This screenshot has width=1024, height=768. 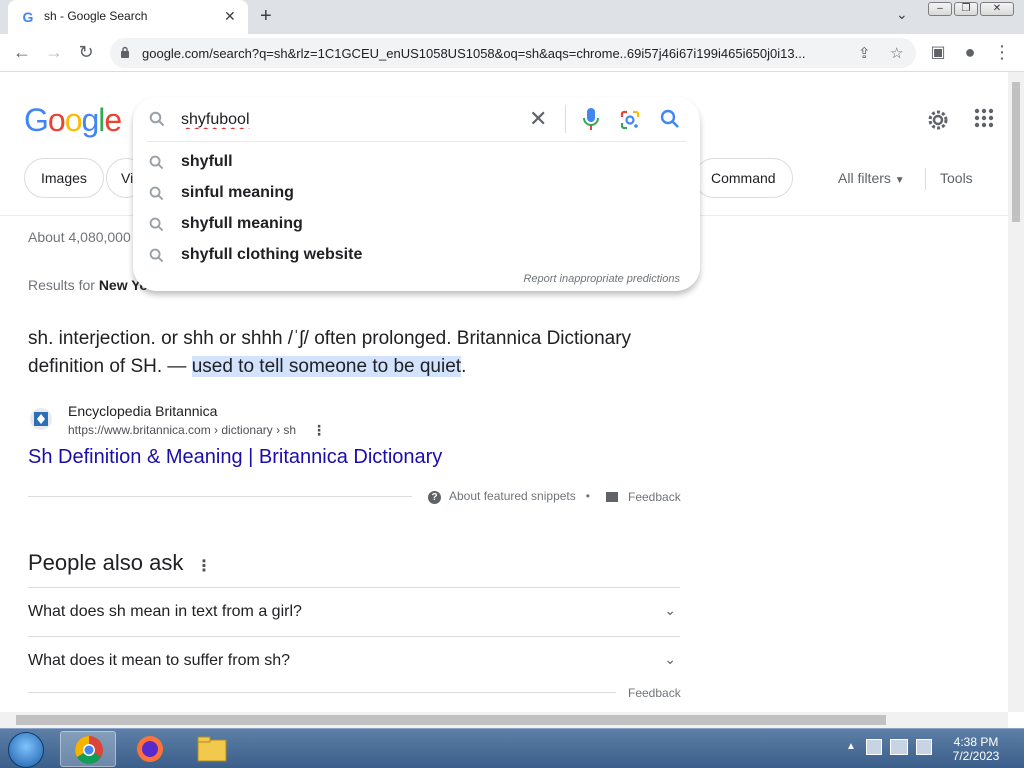 I want to click on paa-question: What does it mean to suffer from sh? ⌄, so click(x=354, y=660).